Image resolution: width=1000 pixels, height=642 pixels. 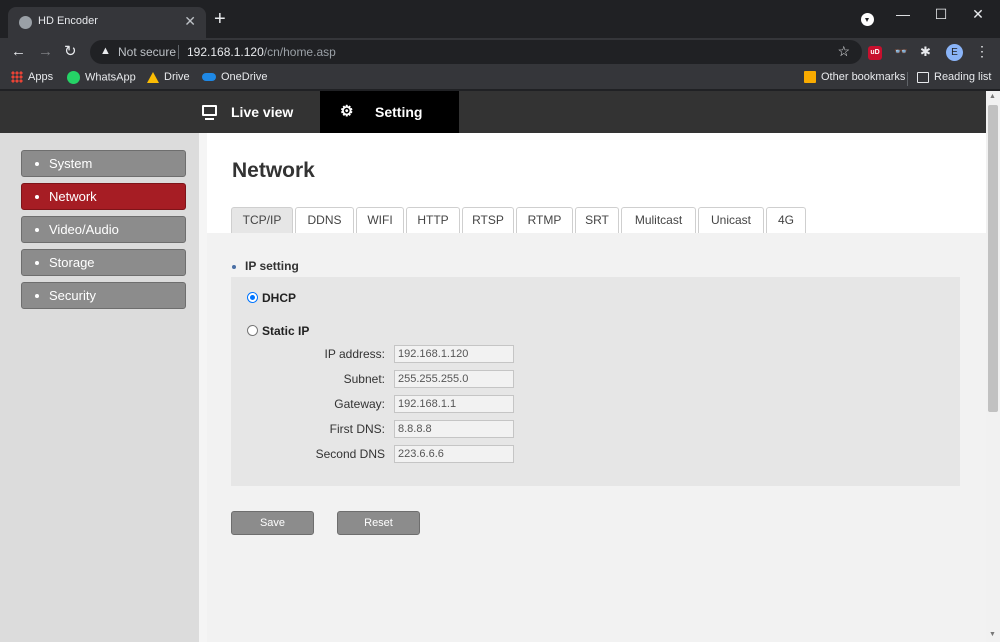 I want to click on scroll-thumb, so click(x=993, y=258).